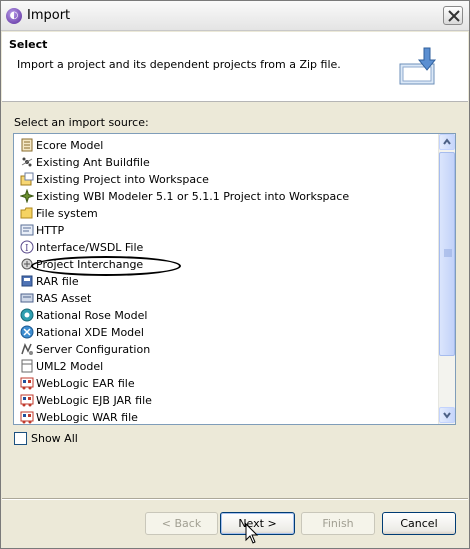 This screenshot has height=549, width=470. What do you see at coordinates (338, 523) in the screenshot?
I see `finish-button: Finish` at bounding box center [338, 523].